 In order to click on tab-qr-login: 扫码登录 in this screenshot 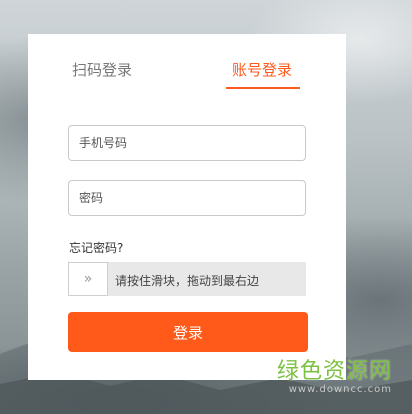, I will do `click(102, 70)`.